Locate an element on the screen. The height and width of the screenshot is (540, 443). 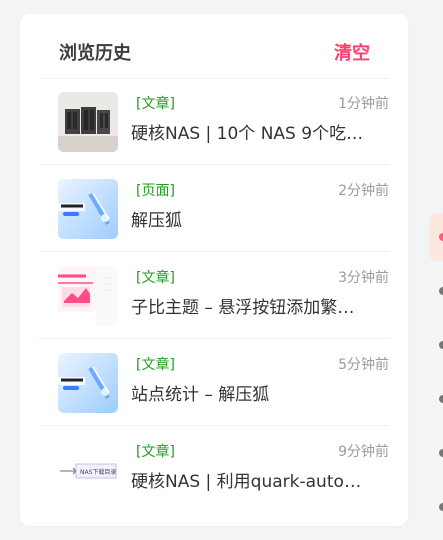
history-time: 2分钟前 is located at coordinates (363, 191).